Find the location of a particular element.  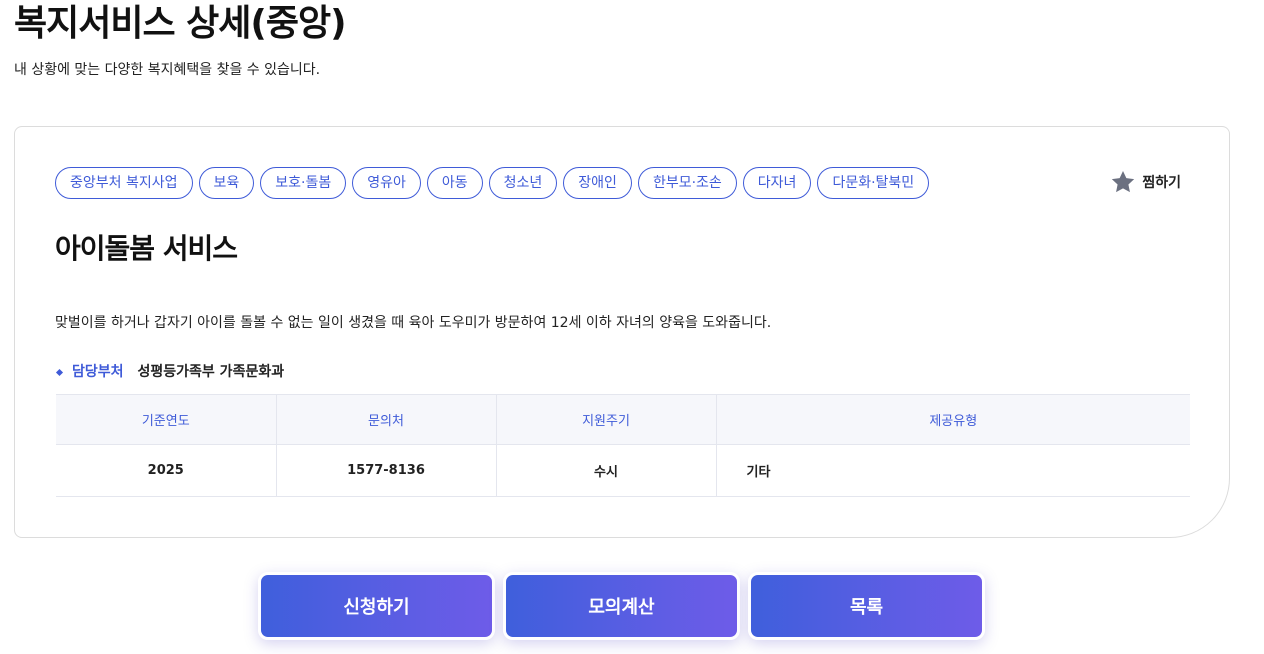

favorite-button: 찜하기 is located at coordinates (1145, 182).